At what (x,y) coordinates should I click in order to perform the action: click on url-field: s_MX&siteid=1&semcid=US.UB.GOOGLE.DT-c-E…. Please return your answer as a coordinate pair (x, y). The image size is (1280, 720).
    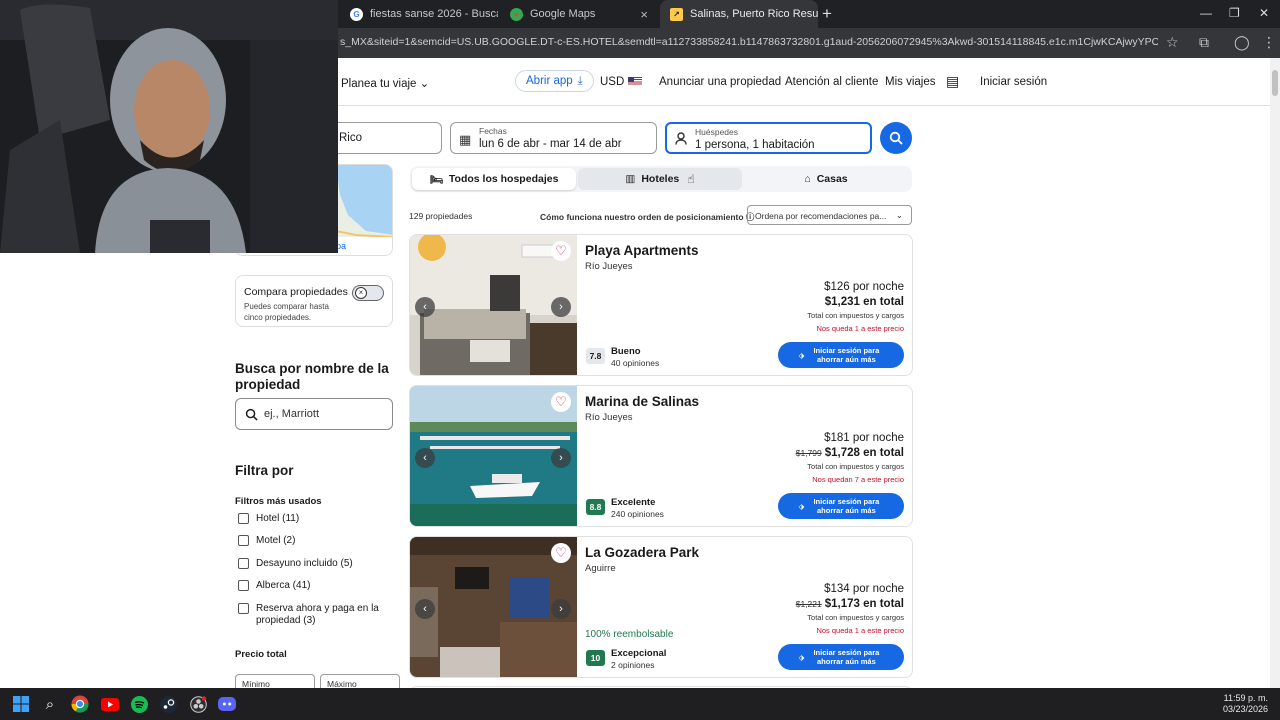
    Looking at the image, I should click on (749, 42).